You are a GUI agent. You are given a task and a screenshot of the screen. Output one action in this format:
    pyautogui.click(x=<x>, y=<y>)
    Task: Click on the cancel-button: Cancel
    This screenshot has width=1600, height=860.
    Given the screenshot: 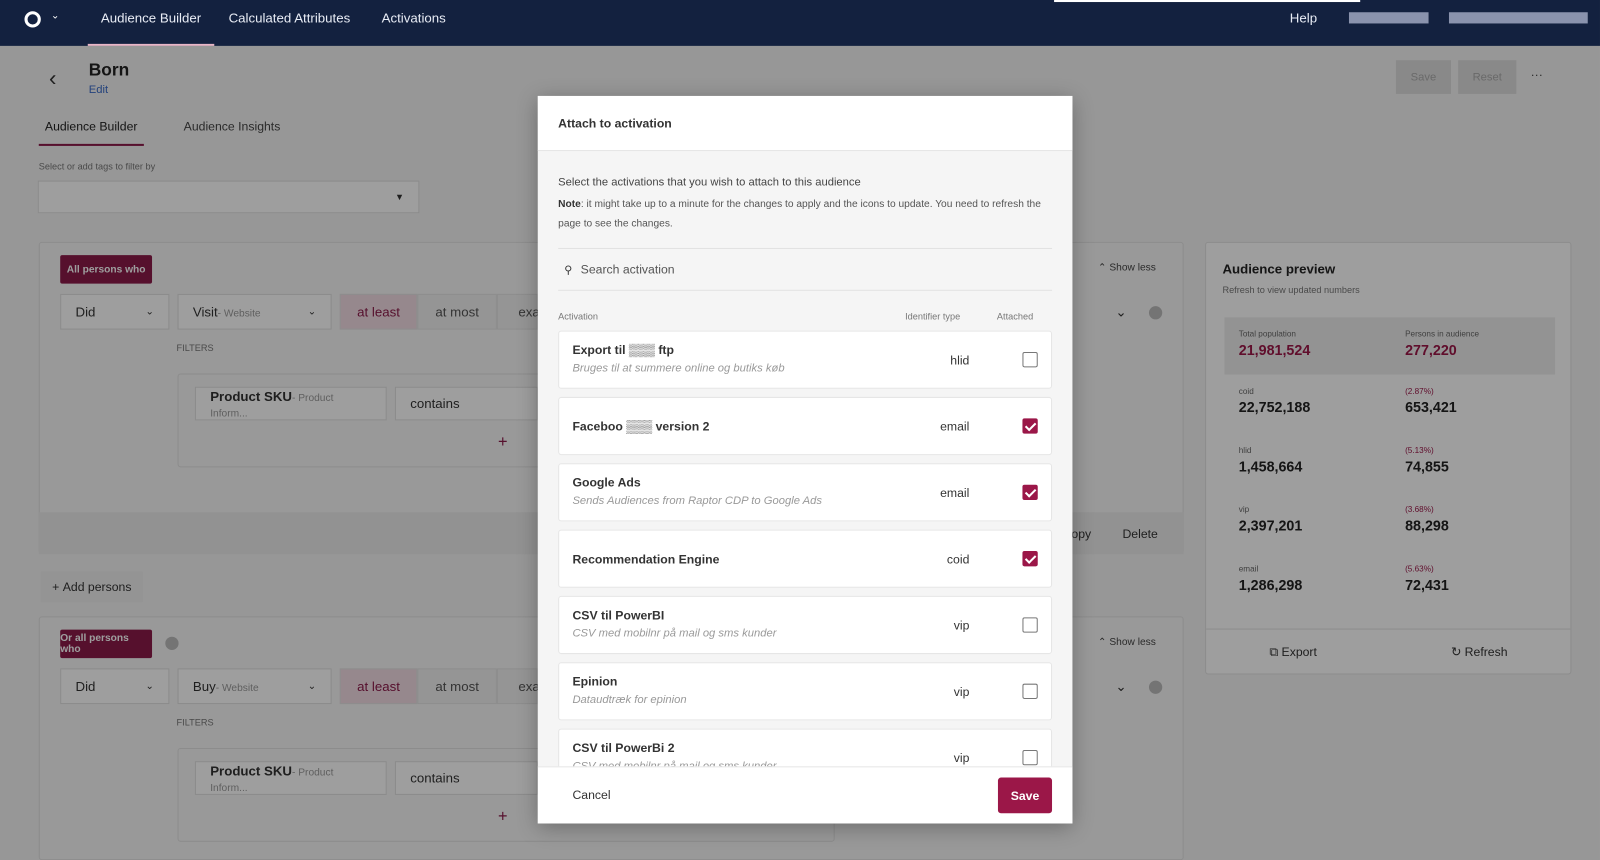 What is the action you would take?
    pyautogui.click(x=591, y=795)
    